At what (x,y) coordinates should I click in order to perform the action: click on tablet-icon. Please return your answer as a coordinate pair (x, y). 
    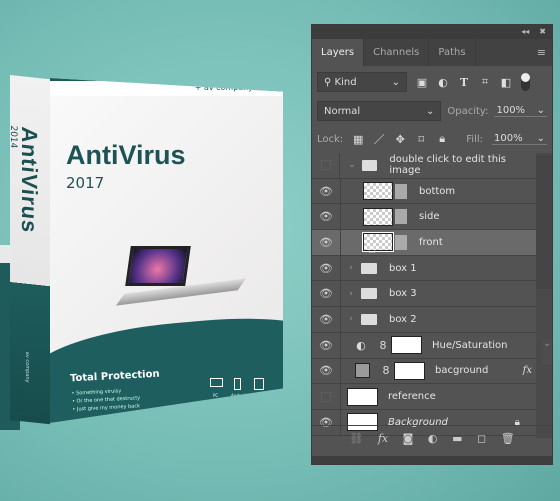
    Looking at the image, I should click on (259, 384).